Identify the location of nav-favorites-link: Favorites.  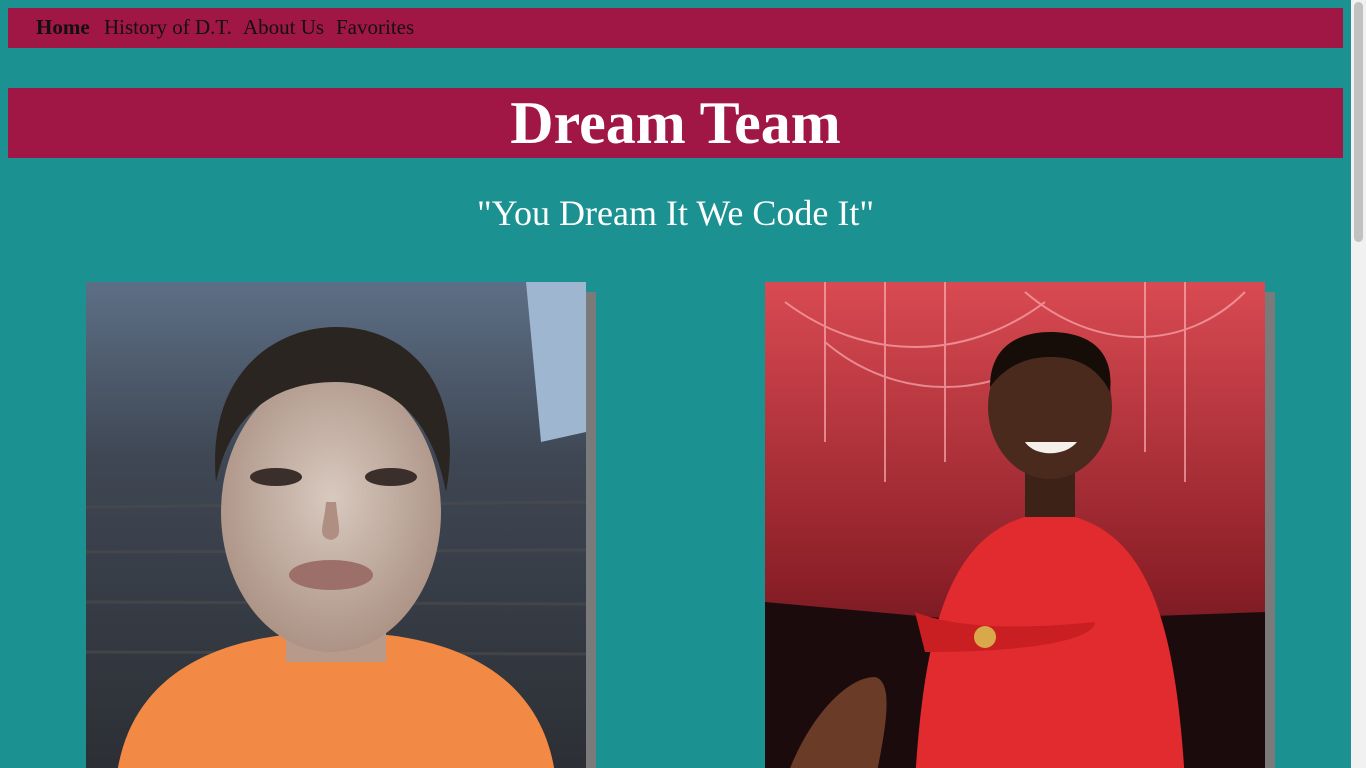
(375, 28).